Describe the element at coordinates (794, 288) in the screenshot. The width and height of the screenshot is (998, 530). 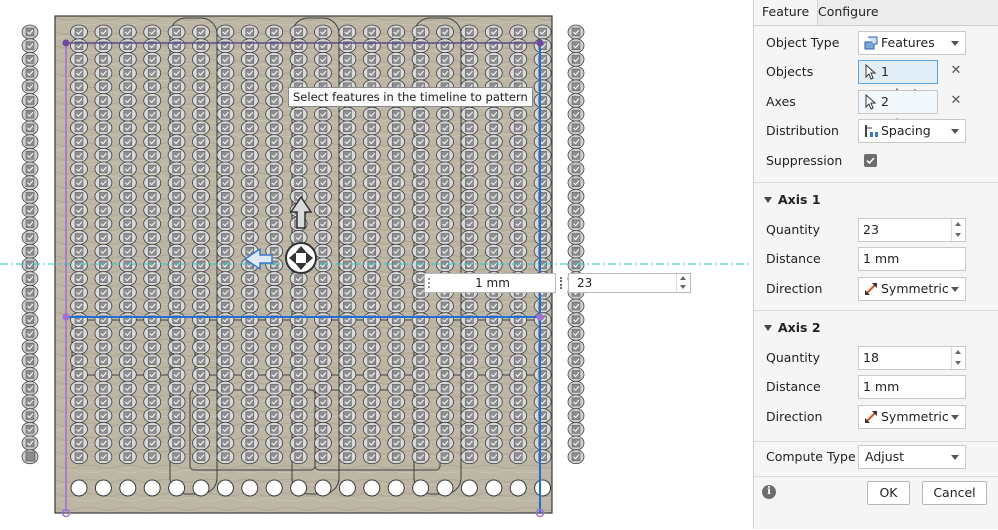
I see `axis1-direction-label: Direction` at that location.